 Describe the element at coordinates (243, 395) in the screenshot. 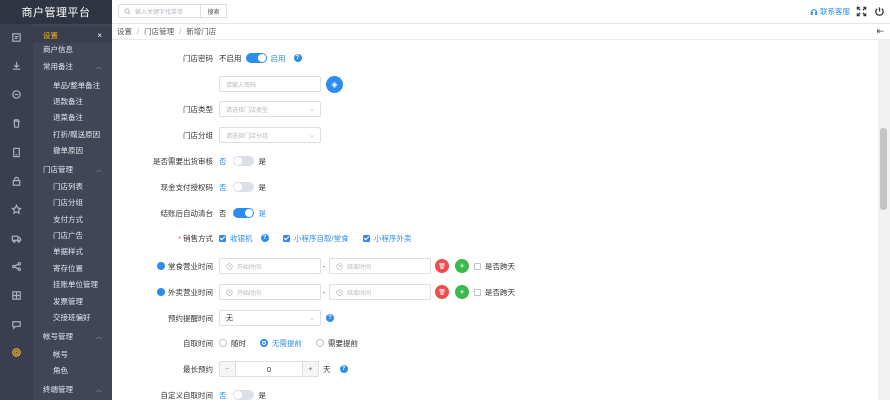

I see `custom-pickup-toggle` at that location.